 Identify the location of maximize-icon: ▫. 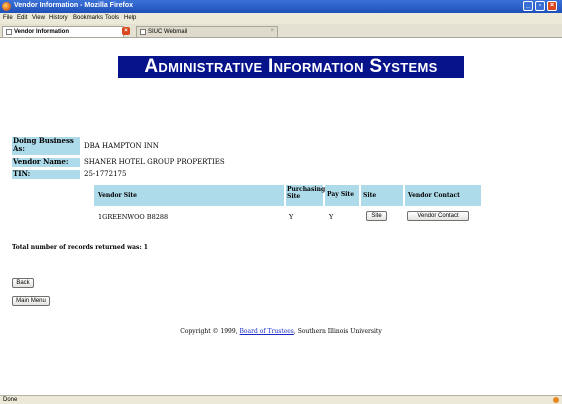
(540, 6).